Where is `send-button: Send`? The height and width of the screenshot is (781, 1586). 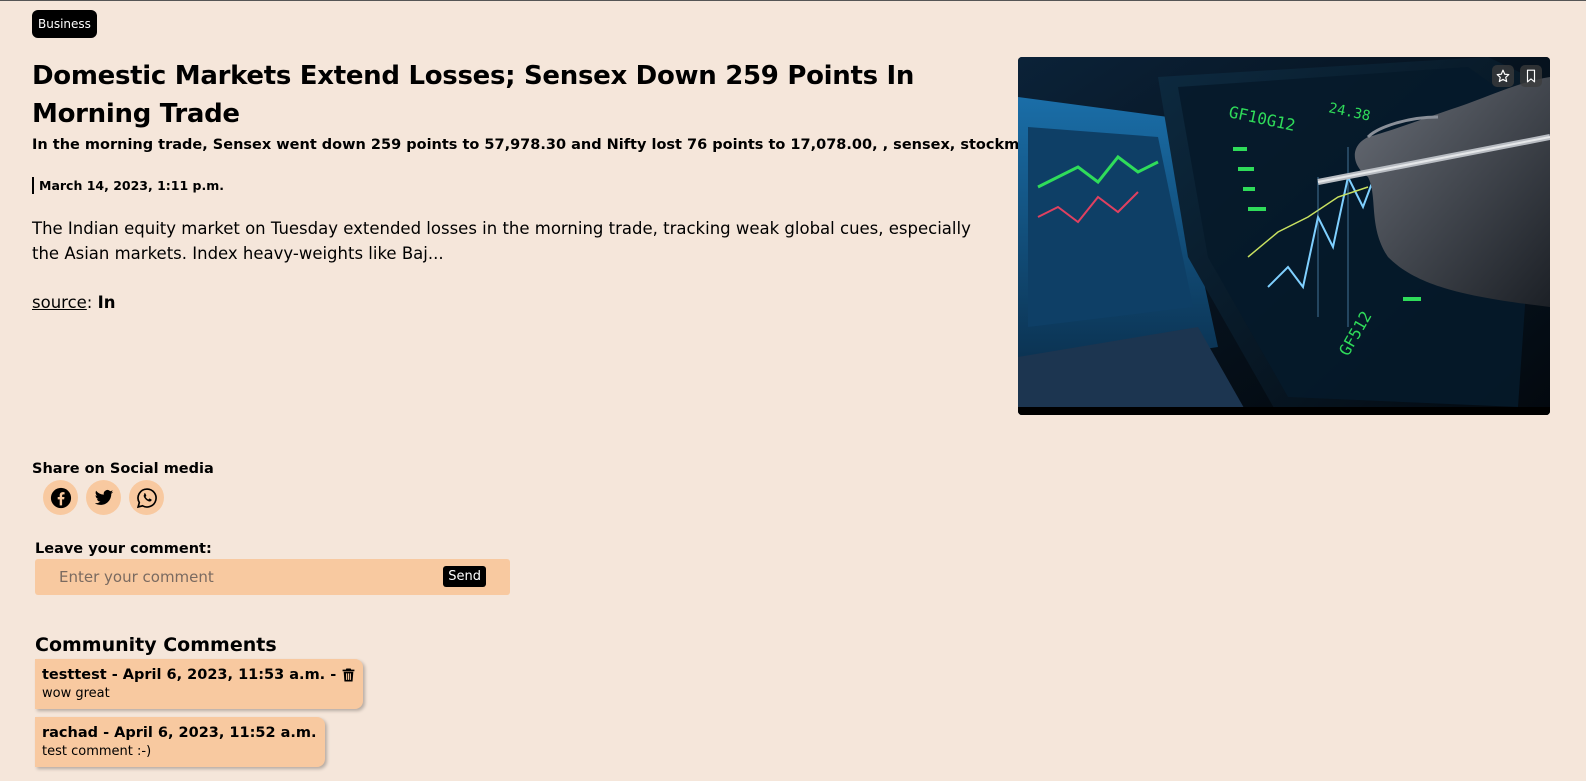
send-button: Send is located at coordinates (464, 576).